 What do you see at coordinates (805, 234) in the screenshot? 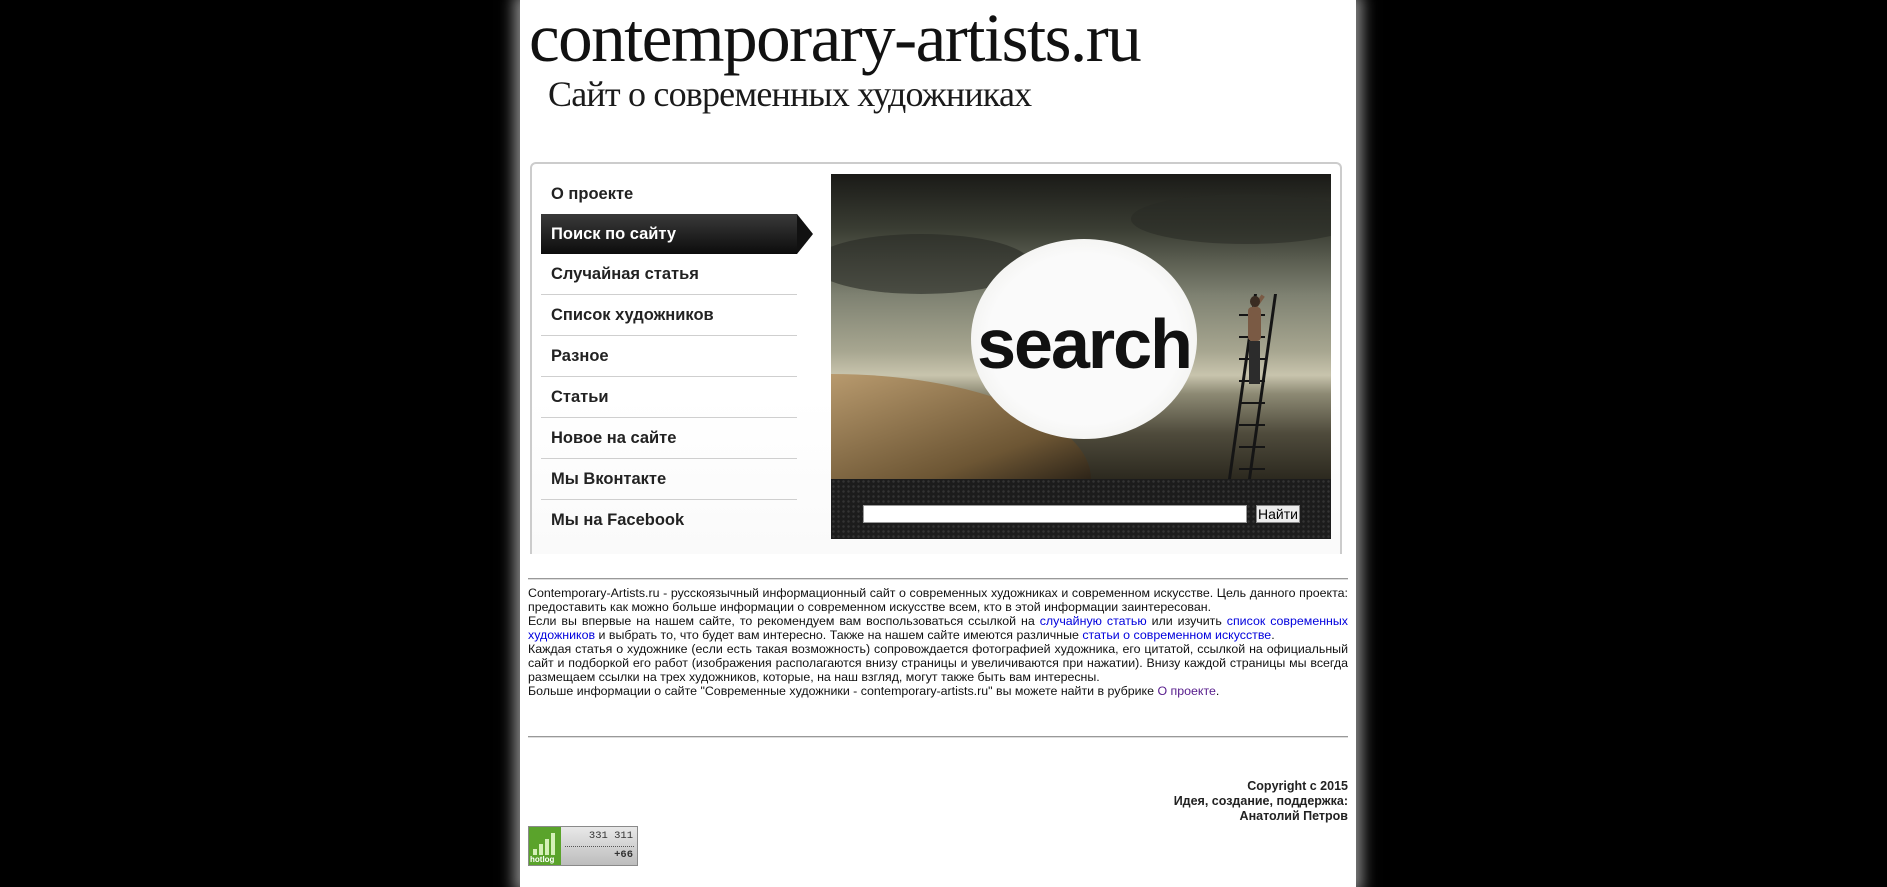
I see `active-arrow-icon` at bounding box center [805, 234].